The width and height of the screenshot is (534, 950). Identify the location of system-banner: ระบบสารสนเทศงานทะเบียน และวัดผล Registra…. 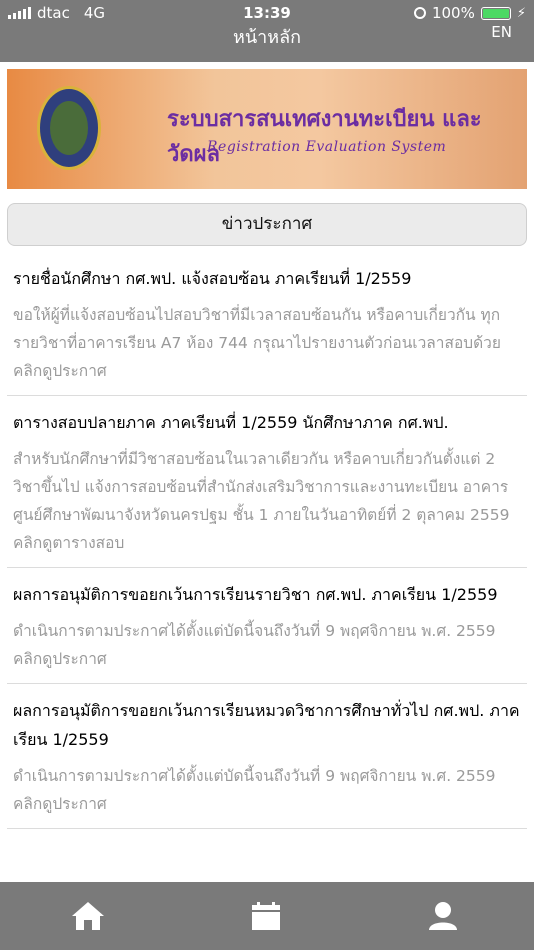
(267, 129).